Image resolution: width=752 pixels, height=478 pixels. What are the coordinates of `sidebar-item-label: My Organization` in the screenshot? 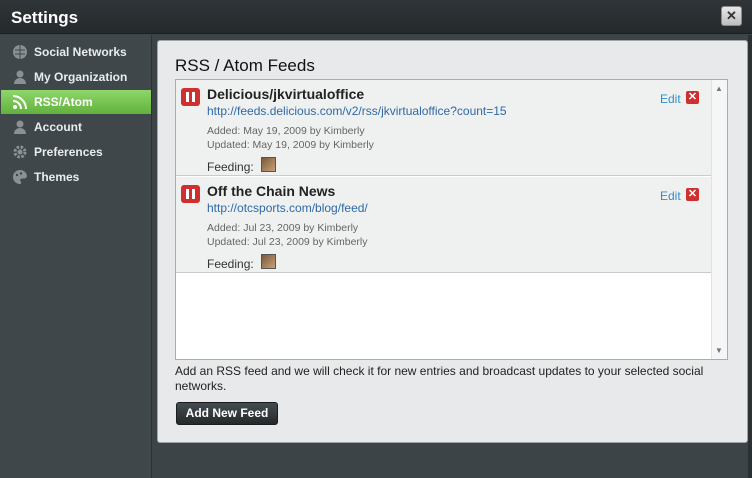 It's located at (81, 77).